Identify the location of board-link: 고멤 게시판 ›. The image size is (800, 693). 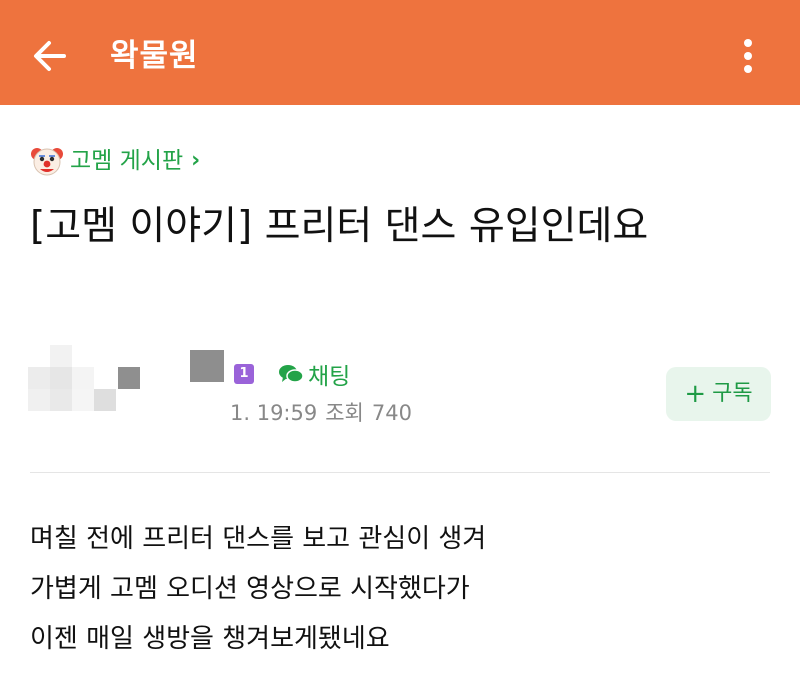
(115, 161).